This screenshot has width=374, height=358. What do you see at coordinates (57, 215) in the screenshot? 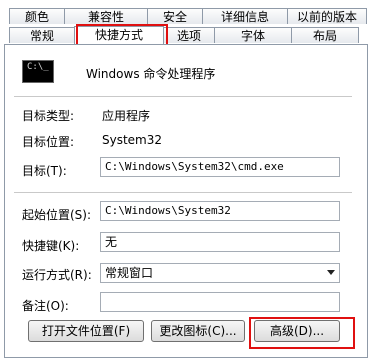
I see `start-in-label: 起始位置(S):` at bounding box center [57, 215].